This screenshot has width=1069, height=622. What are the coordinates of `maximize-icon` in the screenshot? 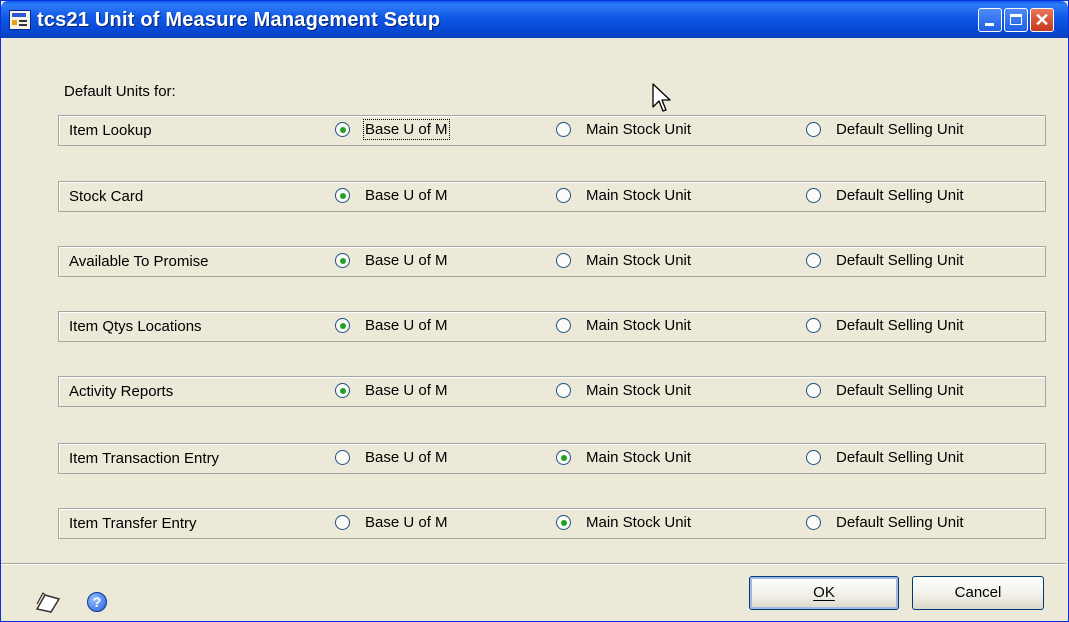 It's located at (1016, 19).